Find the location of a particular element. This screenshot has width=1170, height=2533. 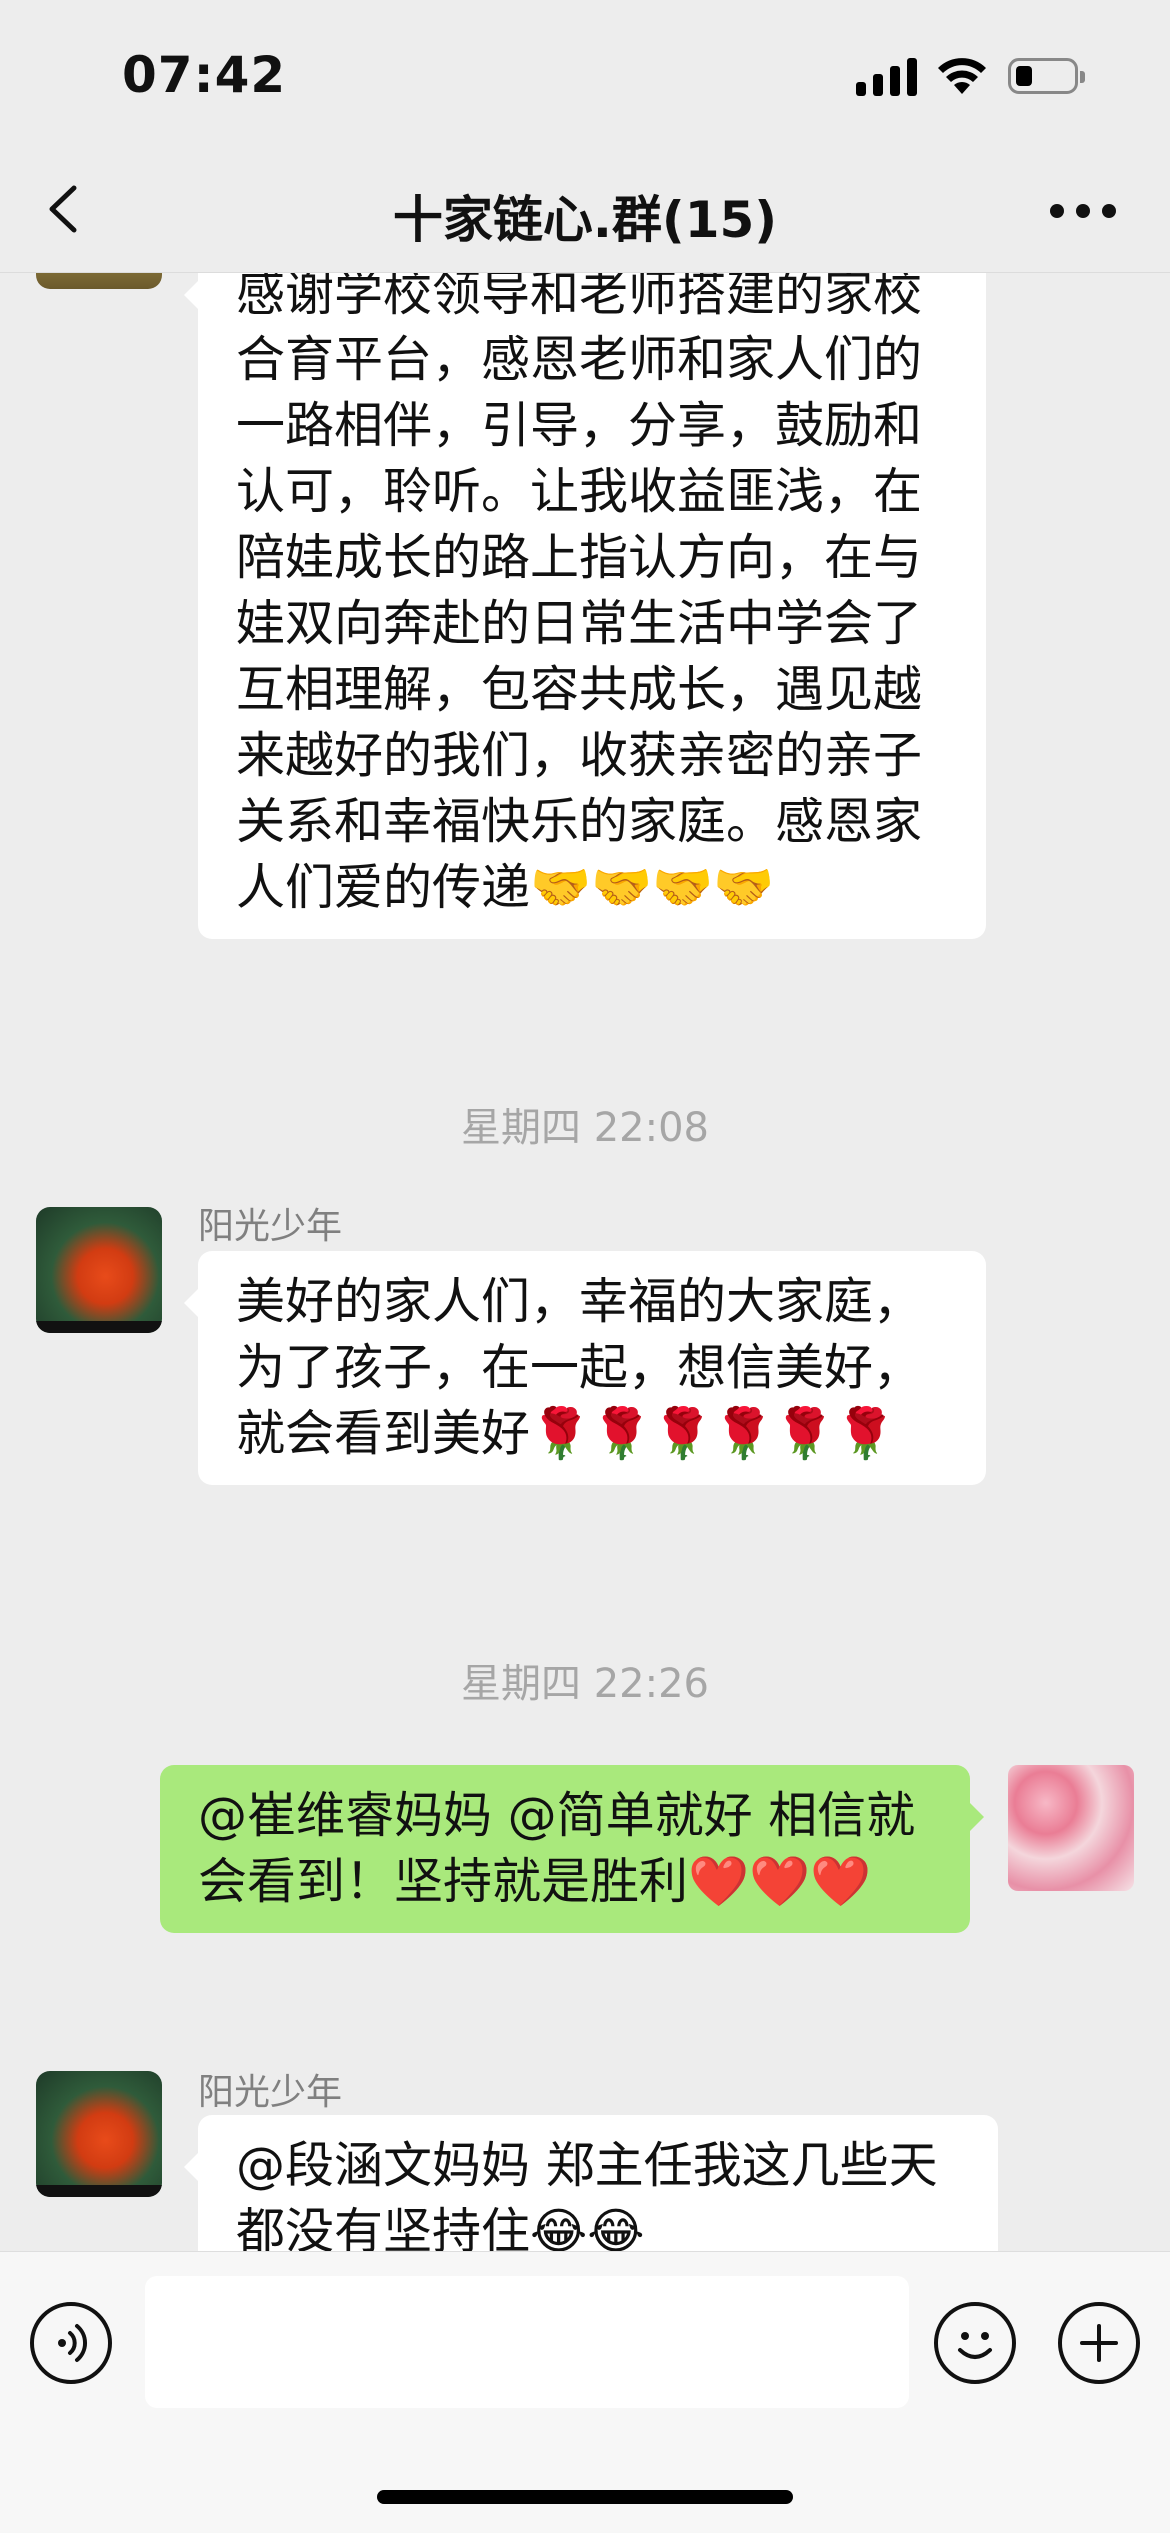

more-horizontal-icon is located at coordinates (1085, 211).